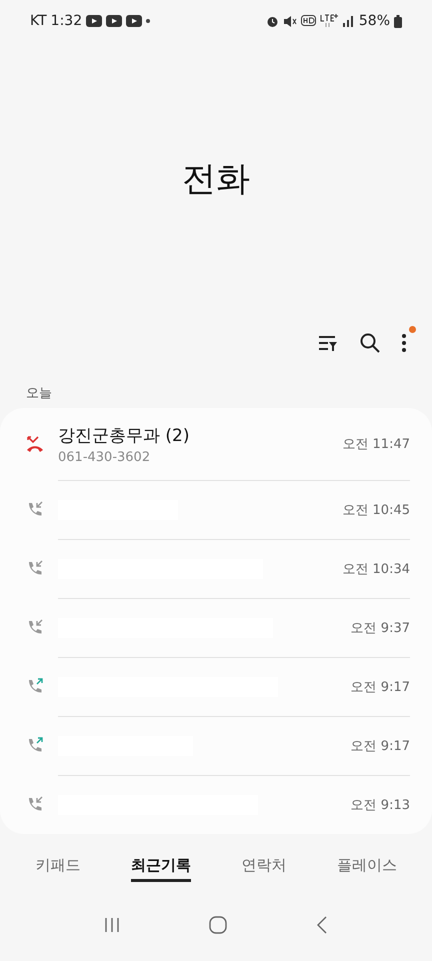 This screenshot has height=961, width=432. Describe the element at coordinates (348, 21) in the screenshot. I see `signal-icon` at that location.